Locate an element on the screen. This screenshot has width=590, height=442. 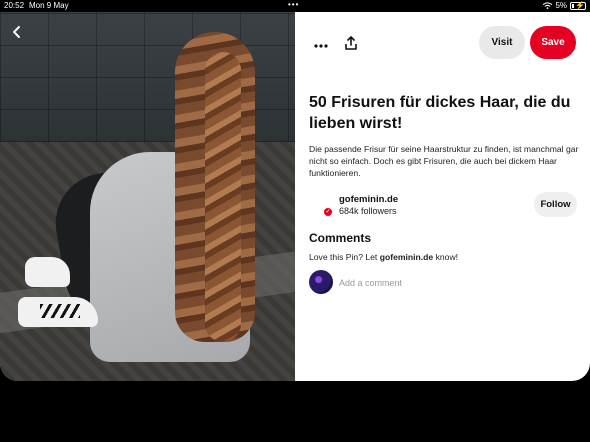
status-bar: 20:52 Mon 9 May ••• 5% ⚡ is located at coordinates (295, 6).